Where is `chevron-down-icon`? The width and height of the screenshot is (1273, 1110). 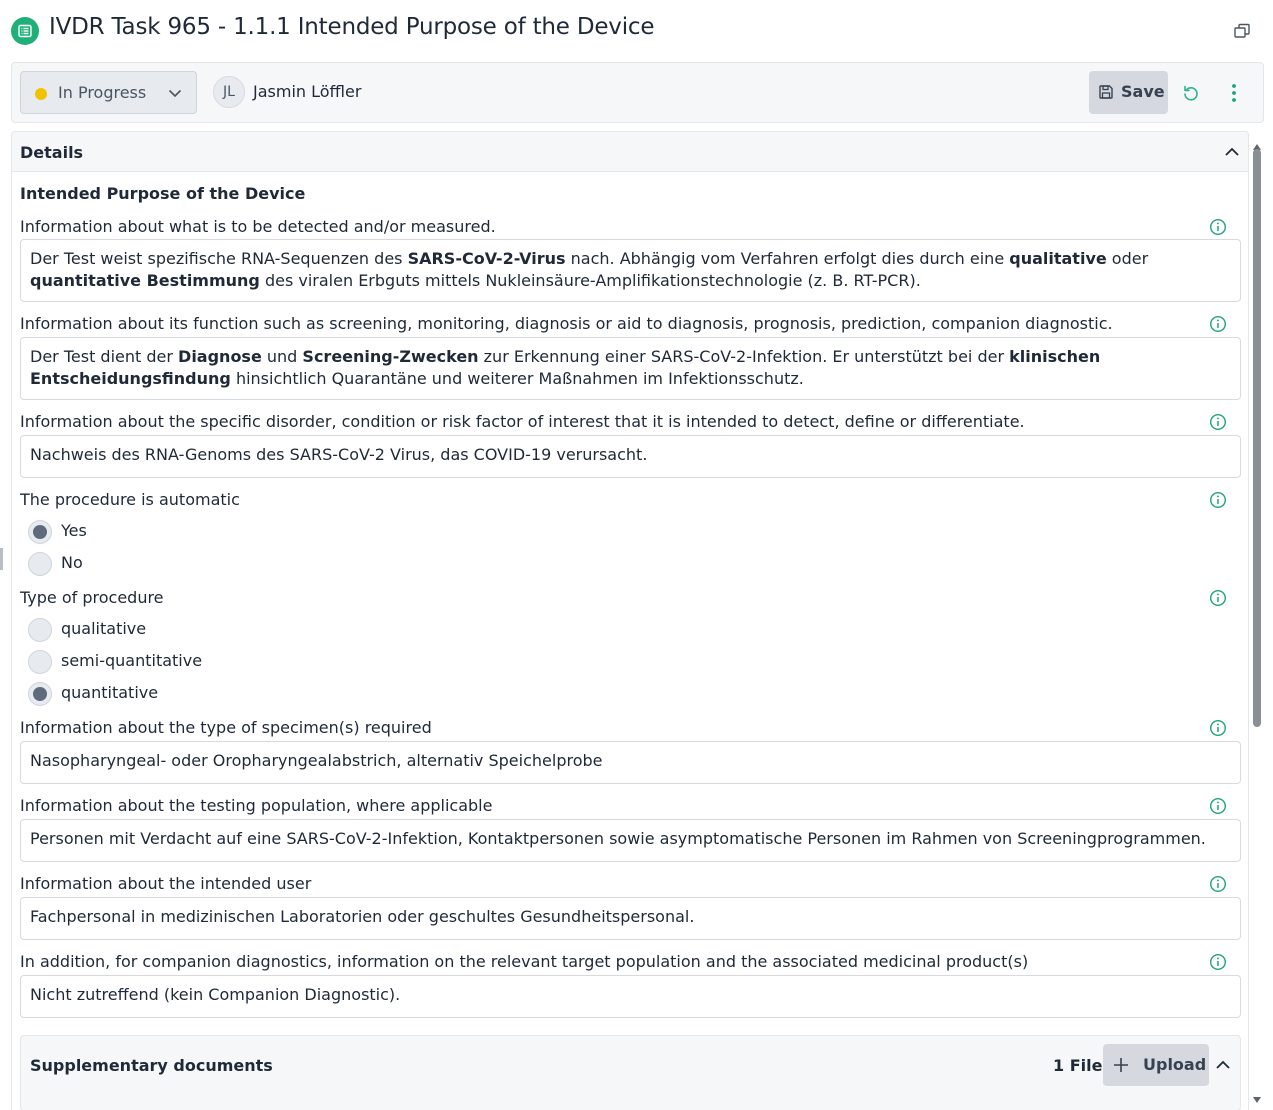
chevron-down-icon is located at coordinates (175, 93).